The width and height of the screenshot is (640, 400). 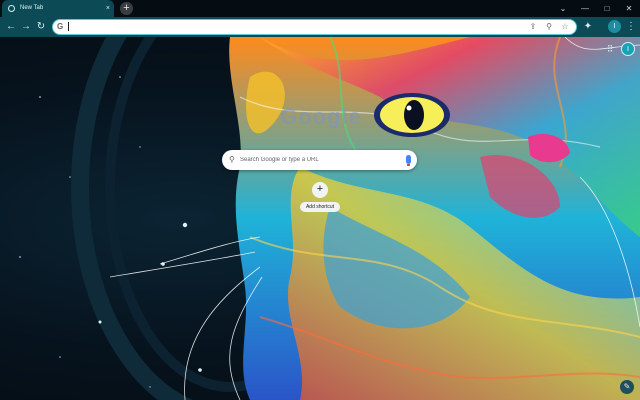 I want to click on omnibox: G ⇪ ⚲ ☆, so click(x=314, y=27).